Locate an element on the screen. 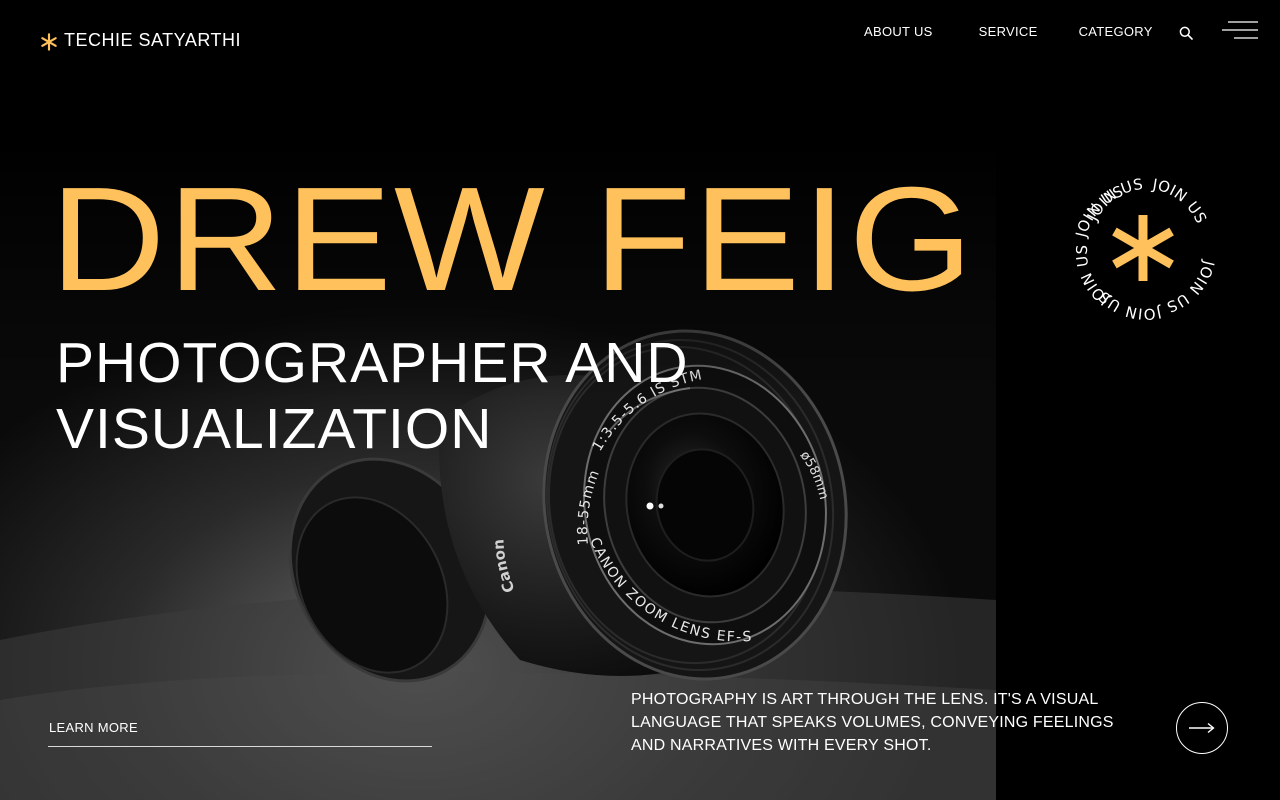 This screenshot has height=800, width=1280. hamburger-menu-icon is located at coordinates (1240, 30).